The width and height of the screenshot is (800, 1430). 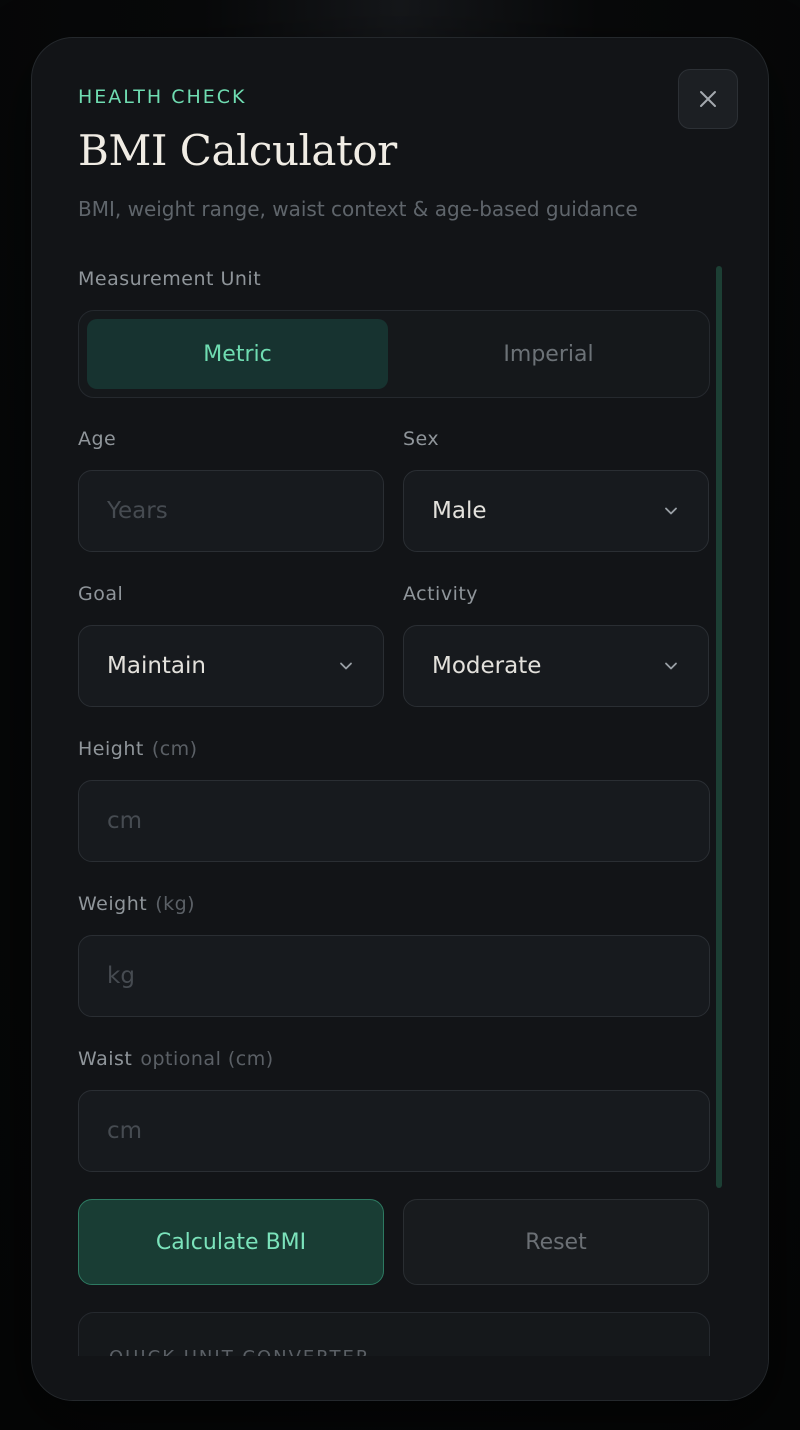 I want to click on waist-placeholder: cm, so click(x=125, y=1131).